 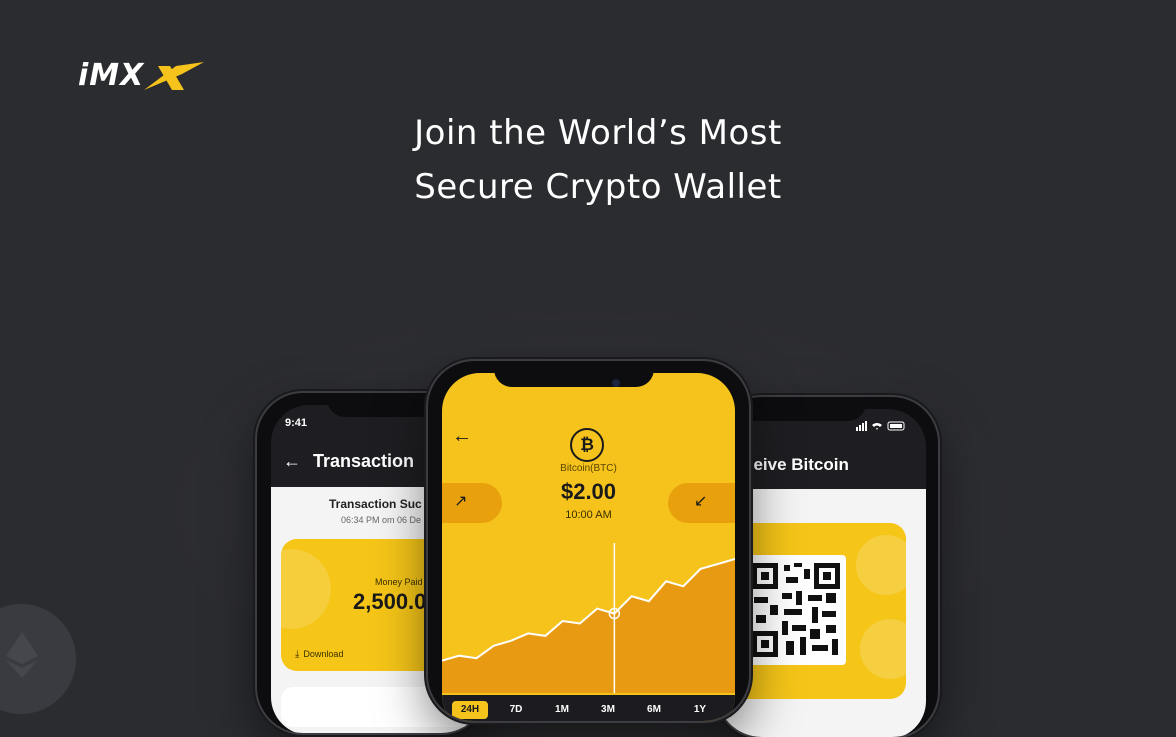 I want to click on coin-label: Bitcoin(BTC), so click(x=588, y=468).